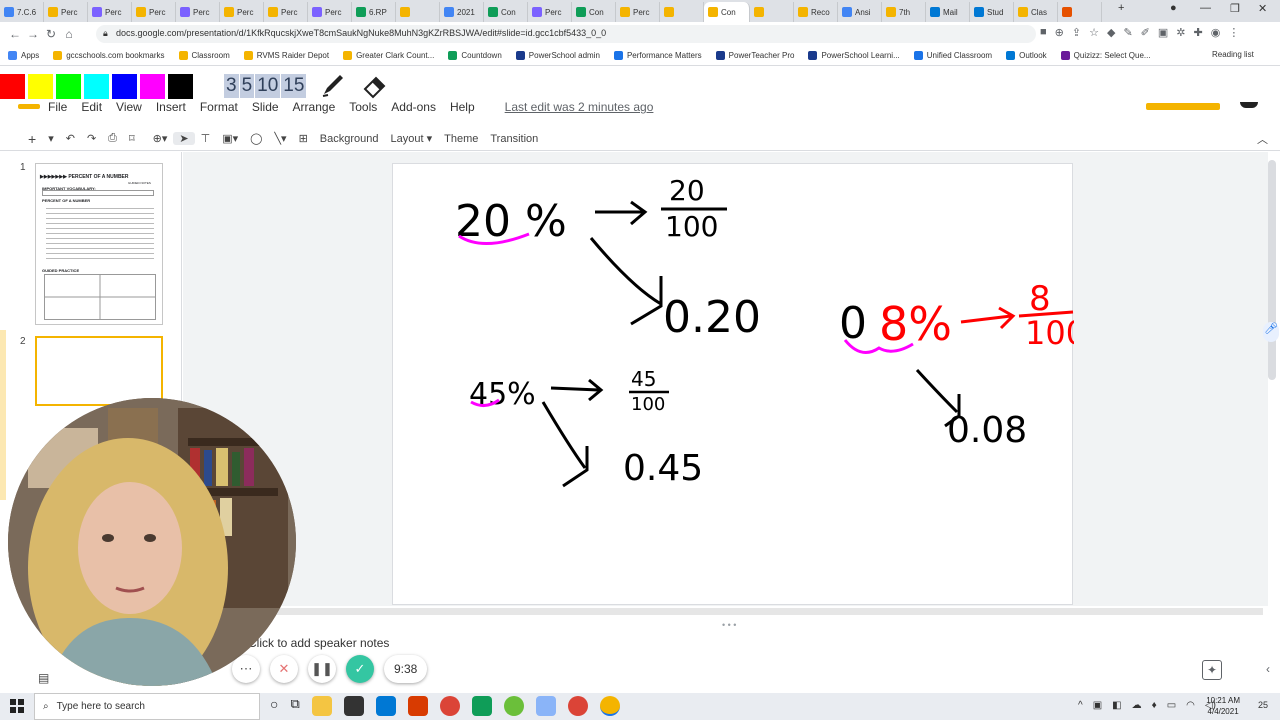  Describe the element at coordinates (609, 706) in the screenshot. I see `chrome-active-icon` at that location.